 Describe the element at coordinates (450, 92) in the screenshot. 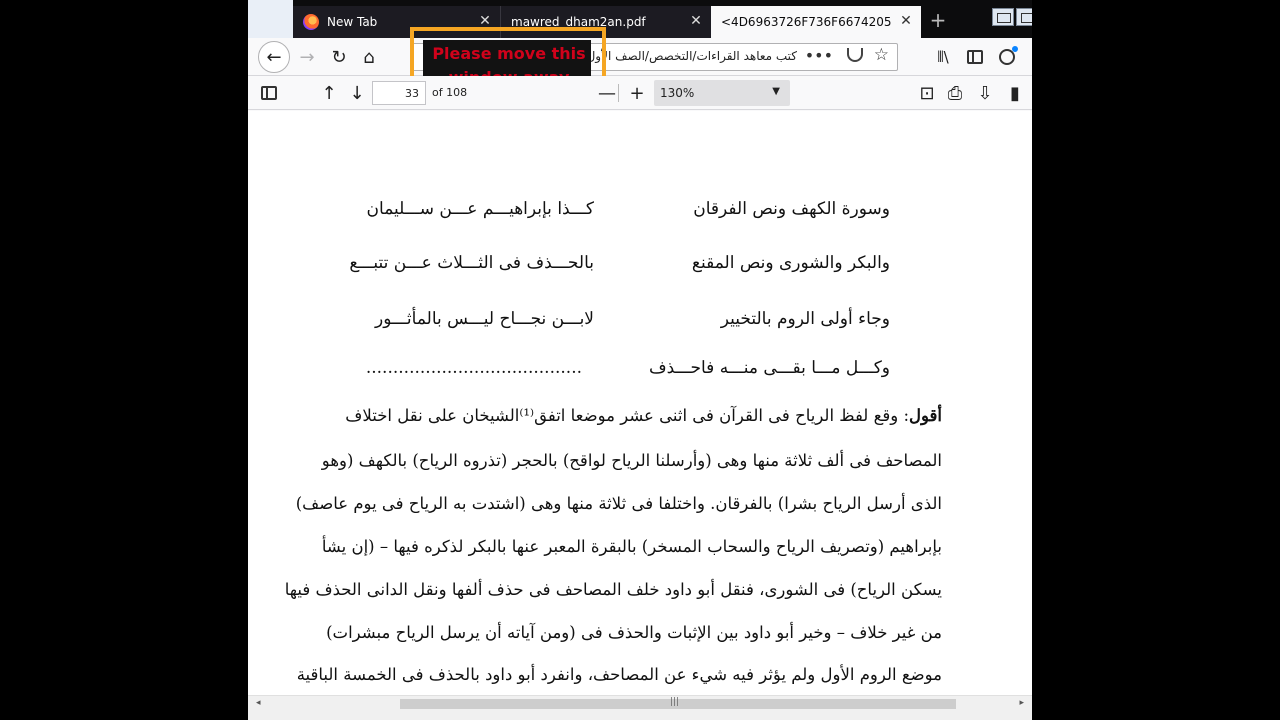

I see `page-total-label: of 108` at that location.